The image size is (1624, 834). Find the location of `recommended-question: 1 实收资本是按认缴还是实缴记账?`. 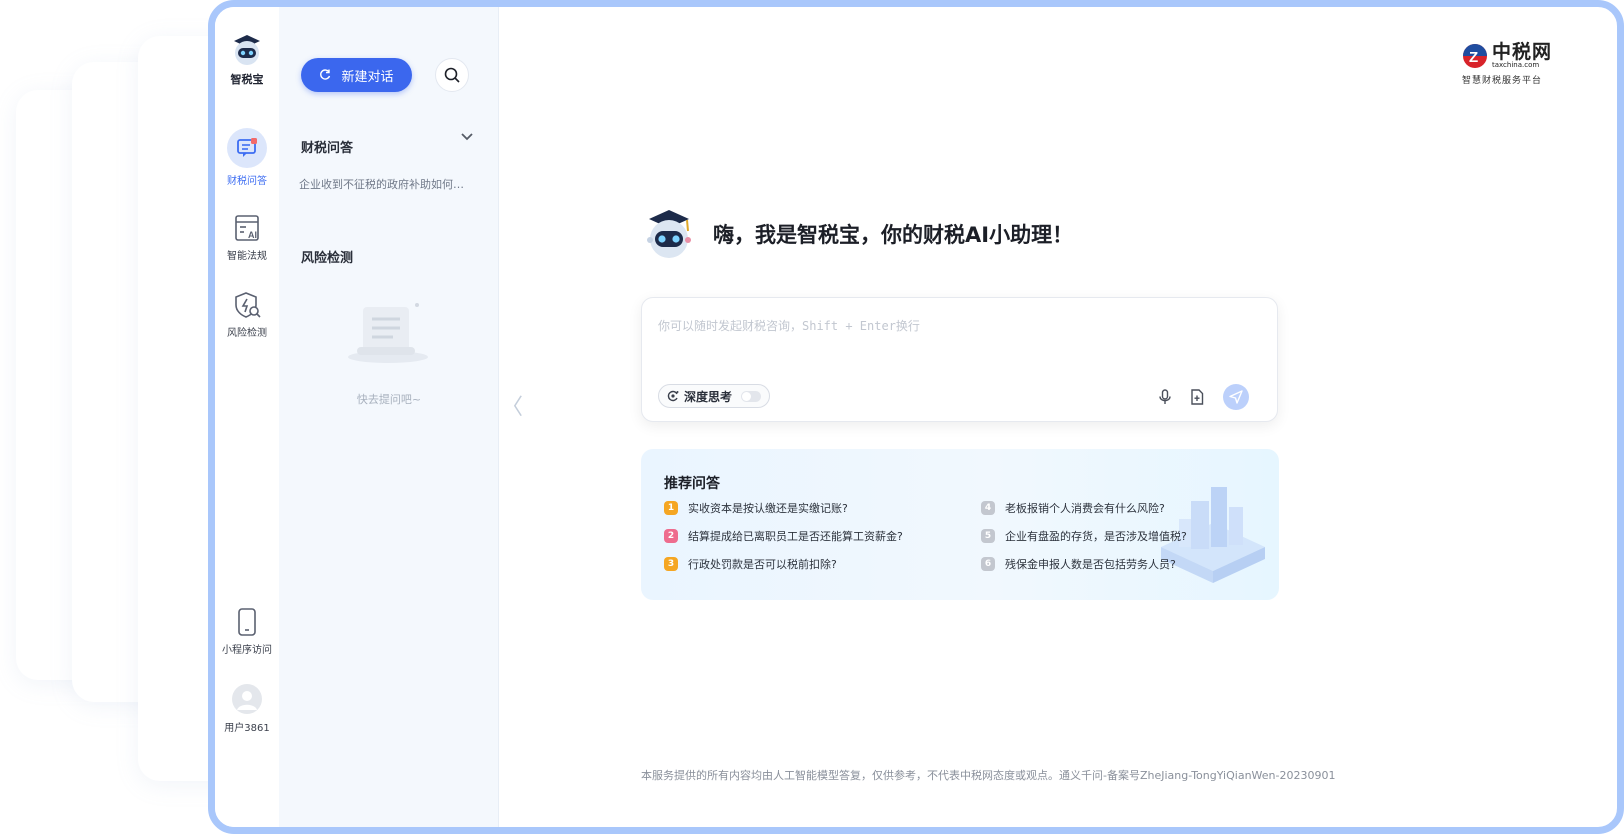

recommended-question: 1 实收资本是按认缴还是实缴记账? is located at coordinates (756, 508).